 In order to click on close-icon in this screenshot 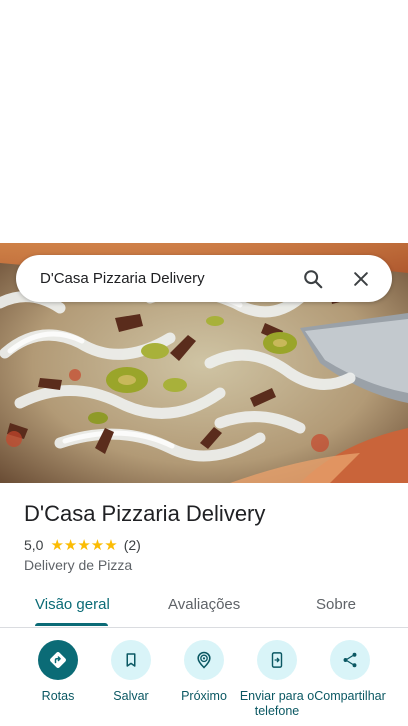, I will do `click(361, 279)`.